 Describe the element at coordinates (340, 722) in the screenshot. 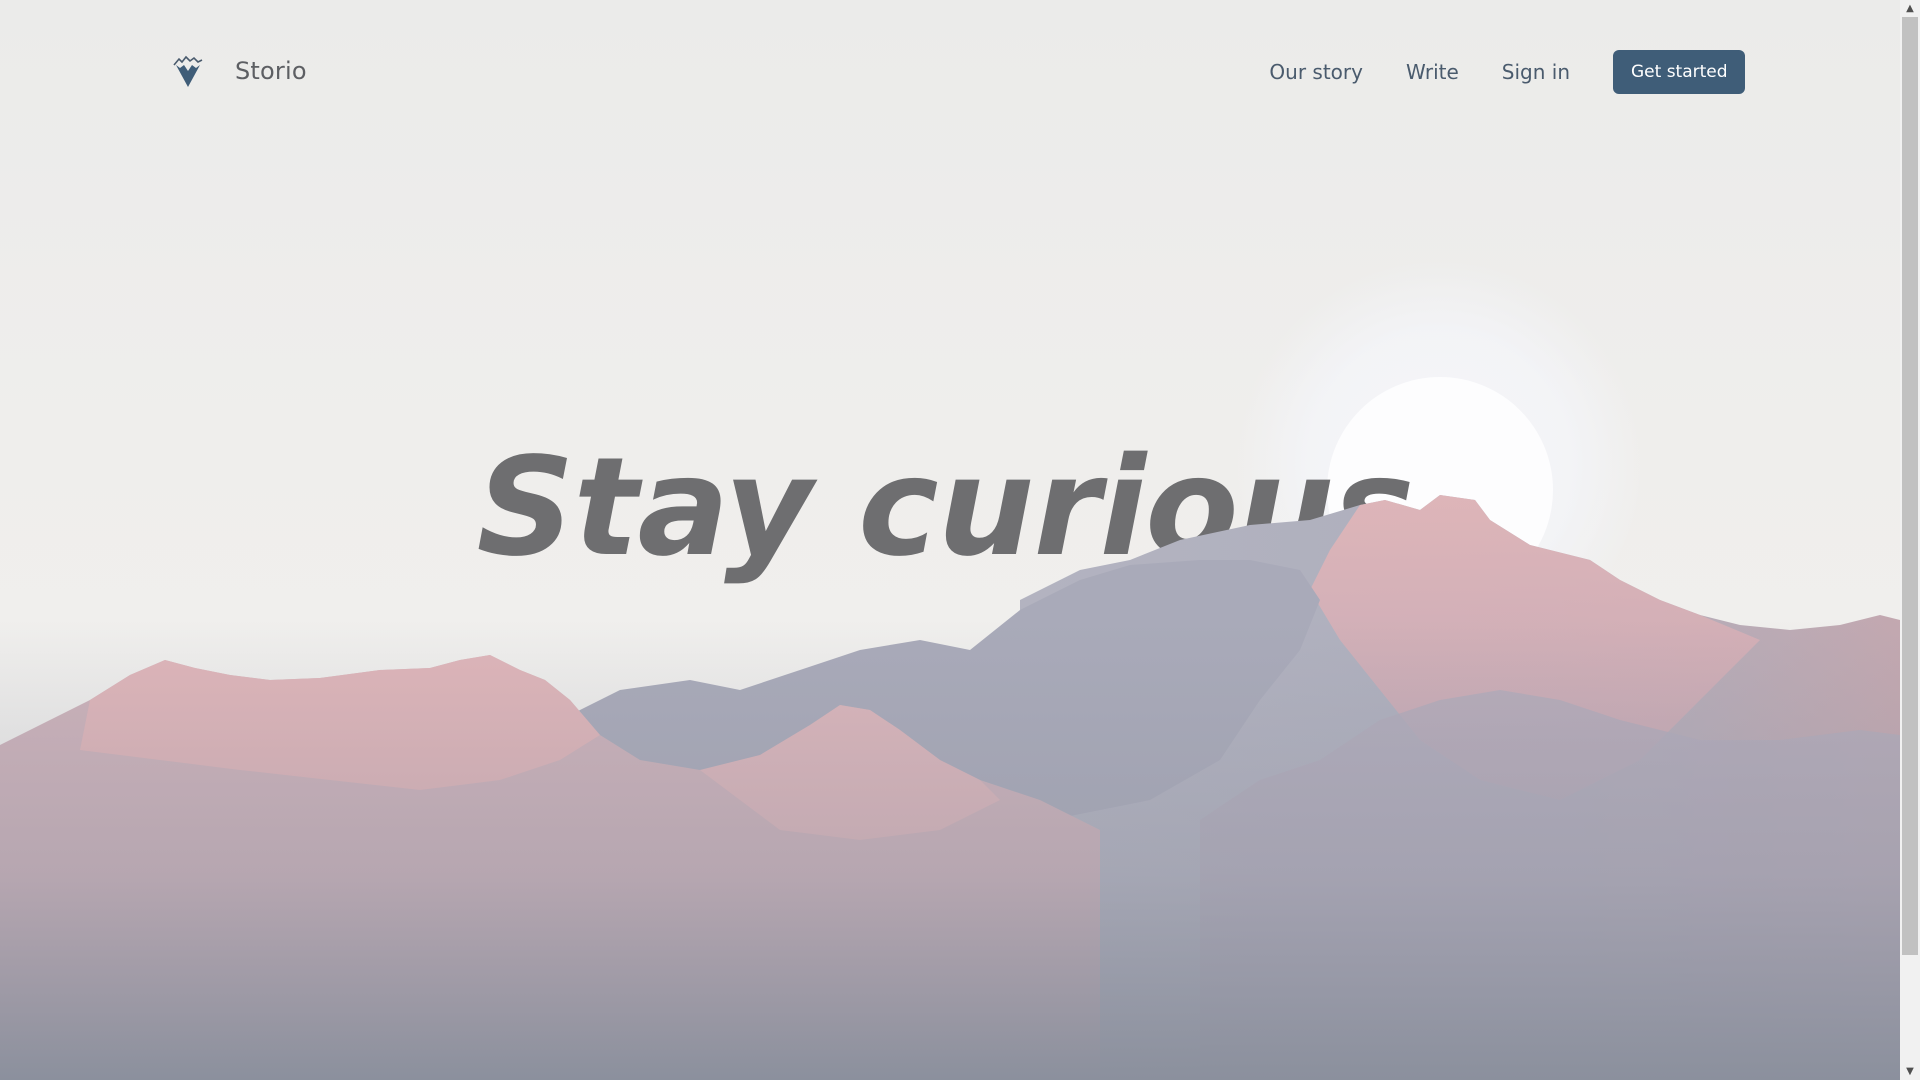

I see `mountain-left-highlight` at that location.